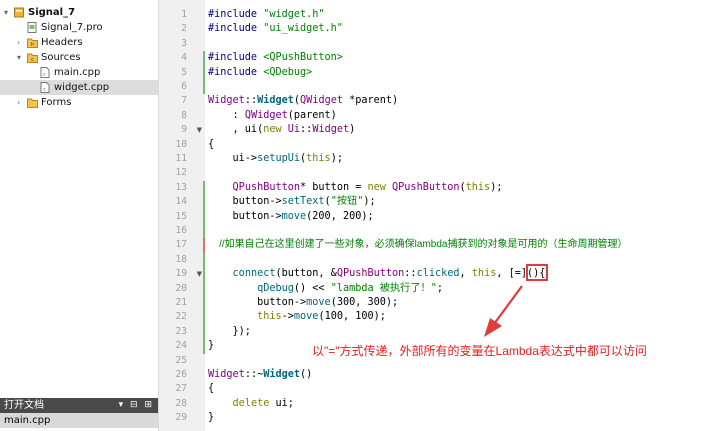 The image size is (703, 431). What do you see at coordinates (181, 245) in the screenshot?
I see `line-number: 17` at bounding box center [181, 245].